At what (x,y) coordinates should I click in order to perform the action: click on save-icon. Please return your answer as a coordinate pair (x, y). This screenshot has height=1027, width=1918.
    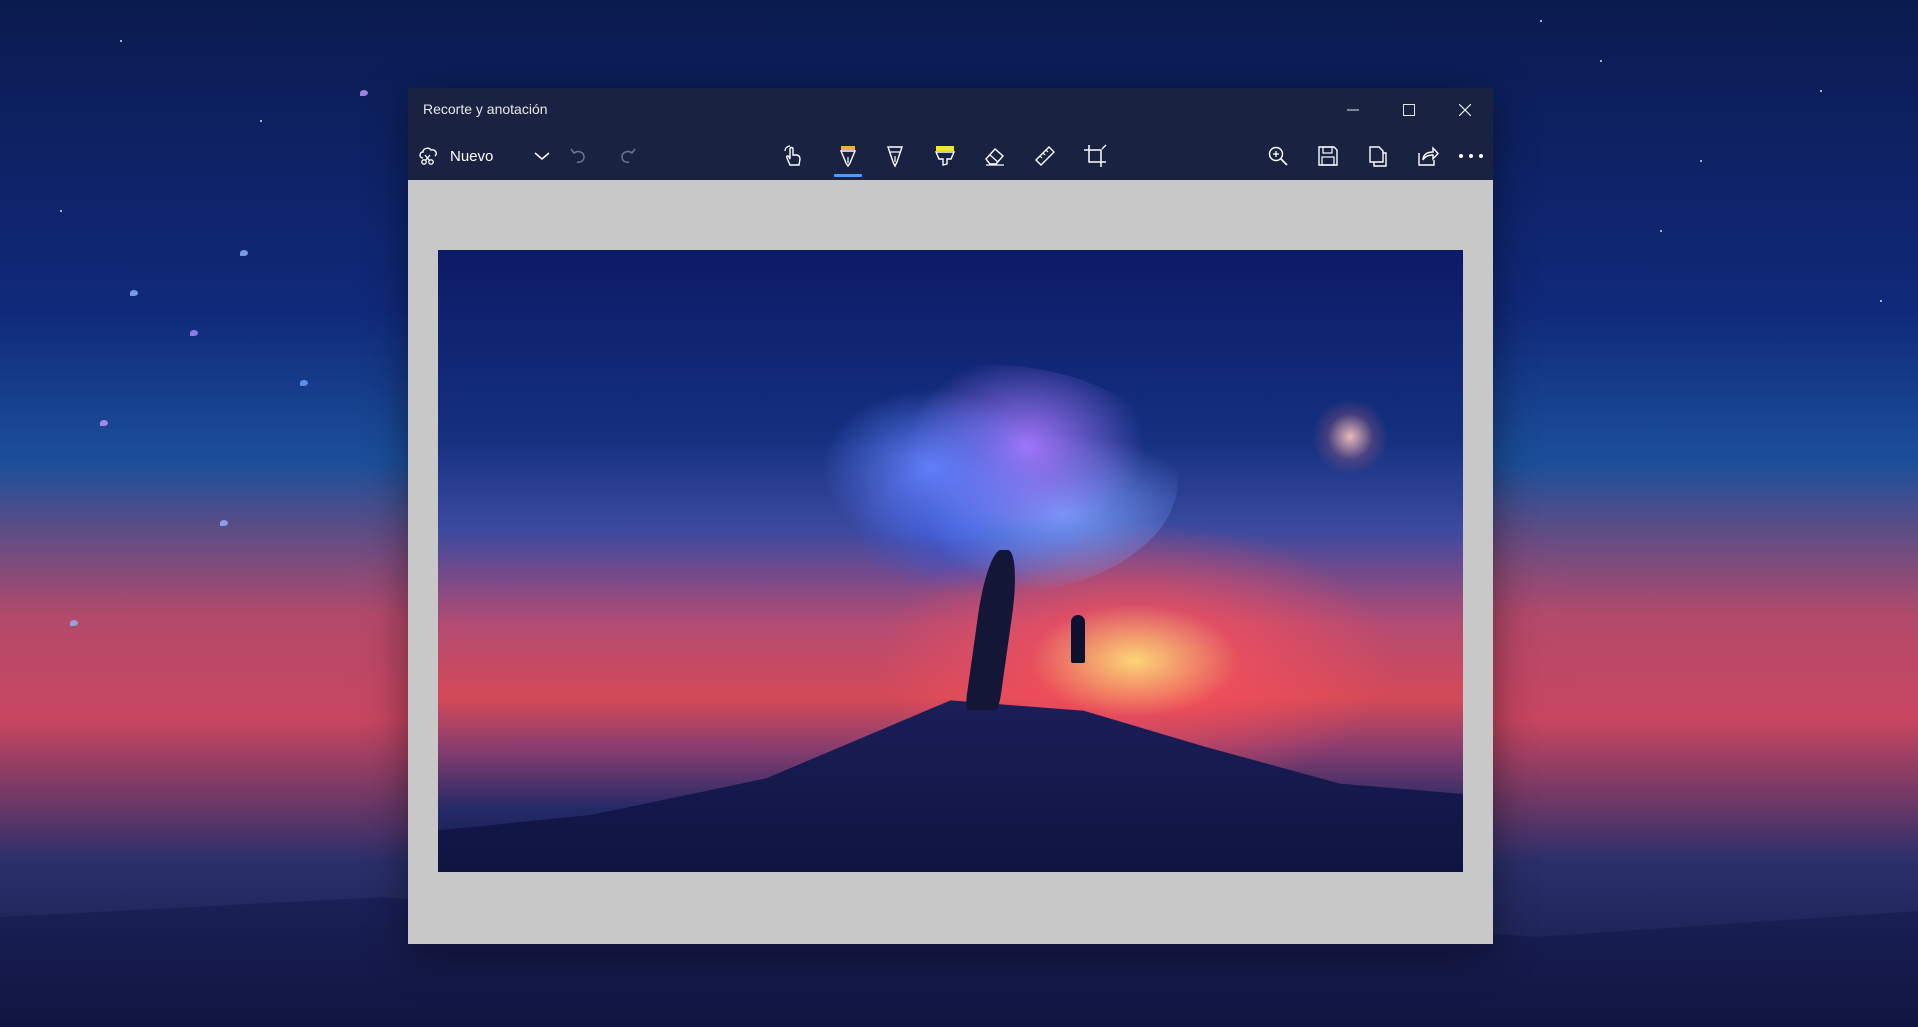
    Looking at the image, I should click on (1328, 156).